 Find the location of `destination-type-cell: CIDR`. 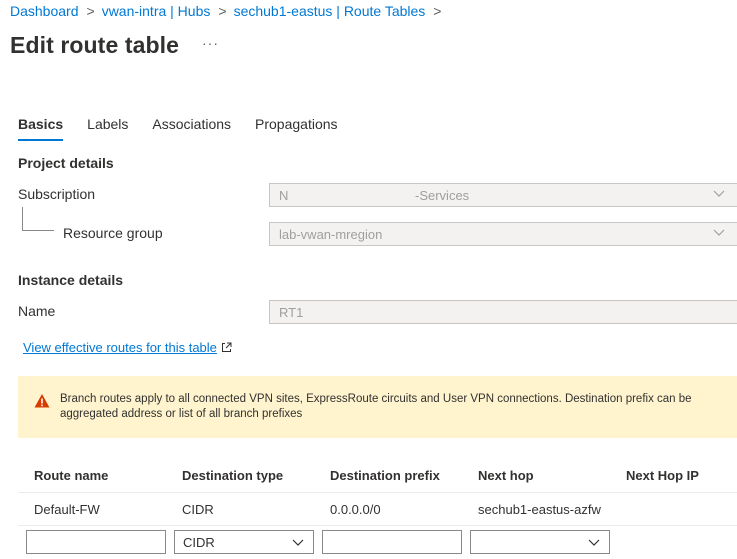

destination-type-cell: CIDR is located at coordinates (198, 509).